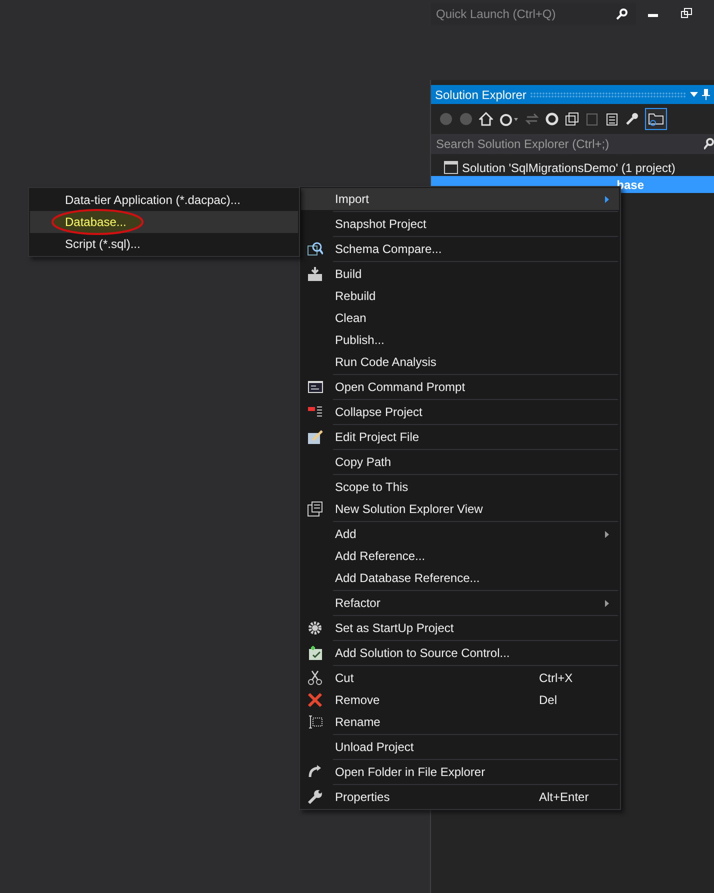  What do you see at coordinates (315, 387) in the screenshot?
I see `console-icon` at bounding box center [315, 387].